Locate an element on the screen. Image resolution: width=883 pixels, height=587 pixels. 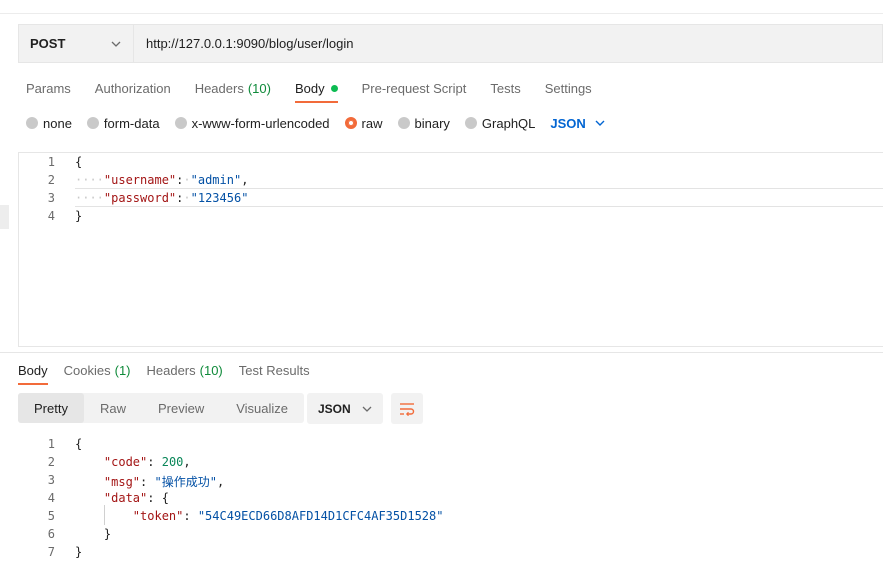
tab-response-body: Body is located at coordinates (33, 372).